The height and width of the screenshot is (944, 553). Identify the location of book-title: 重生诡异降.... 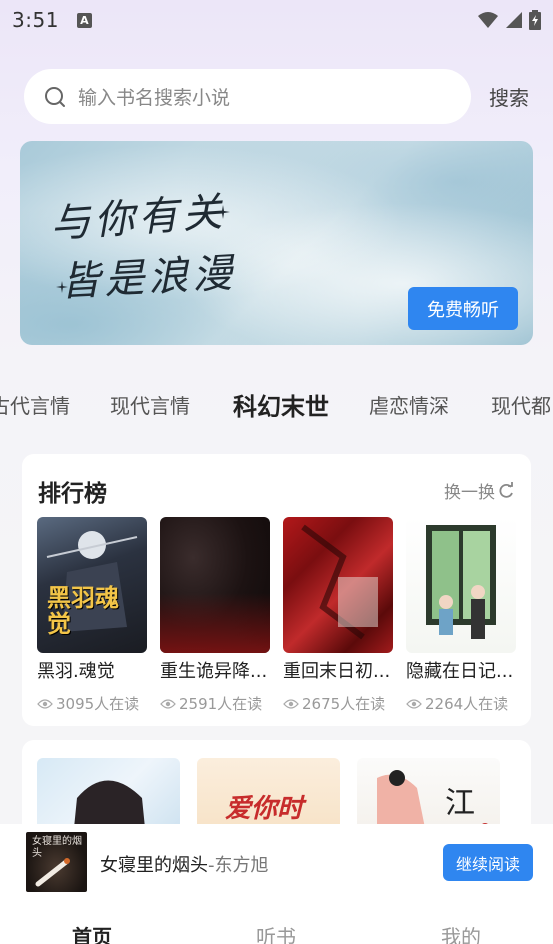
(214, 671).